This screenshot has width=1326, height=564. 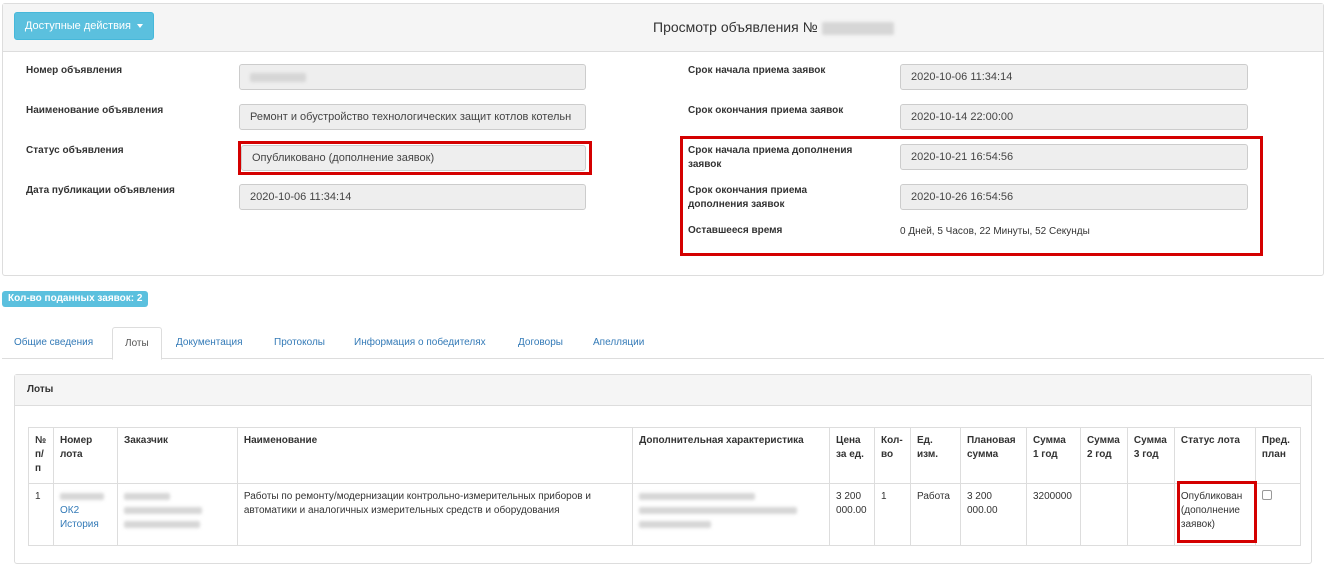 I want to click on page-title: Просмотр объявления №, so click(x=773, y=27).